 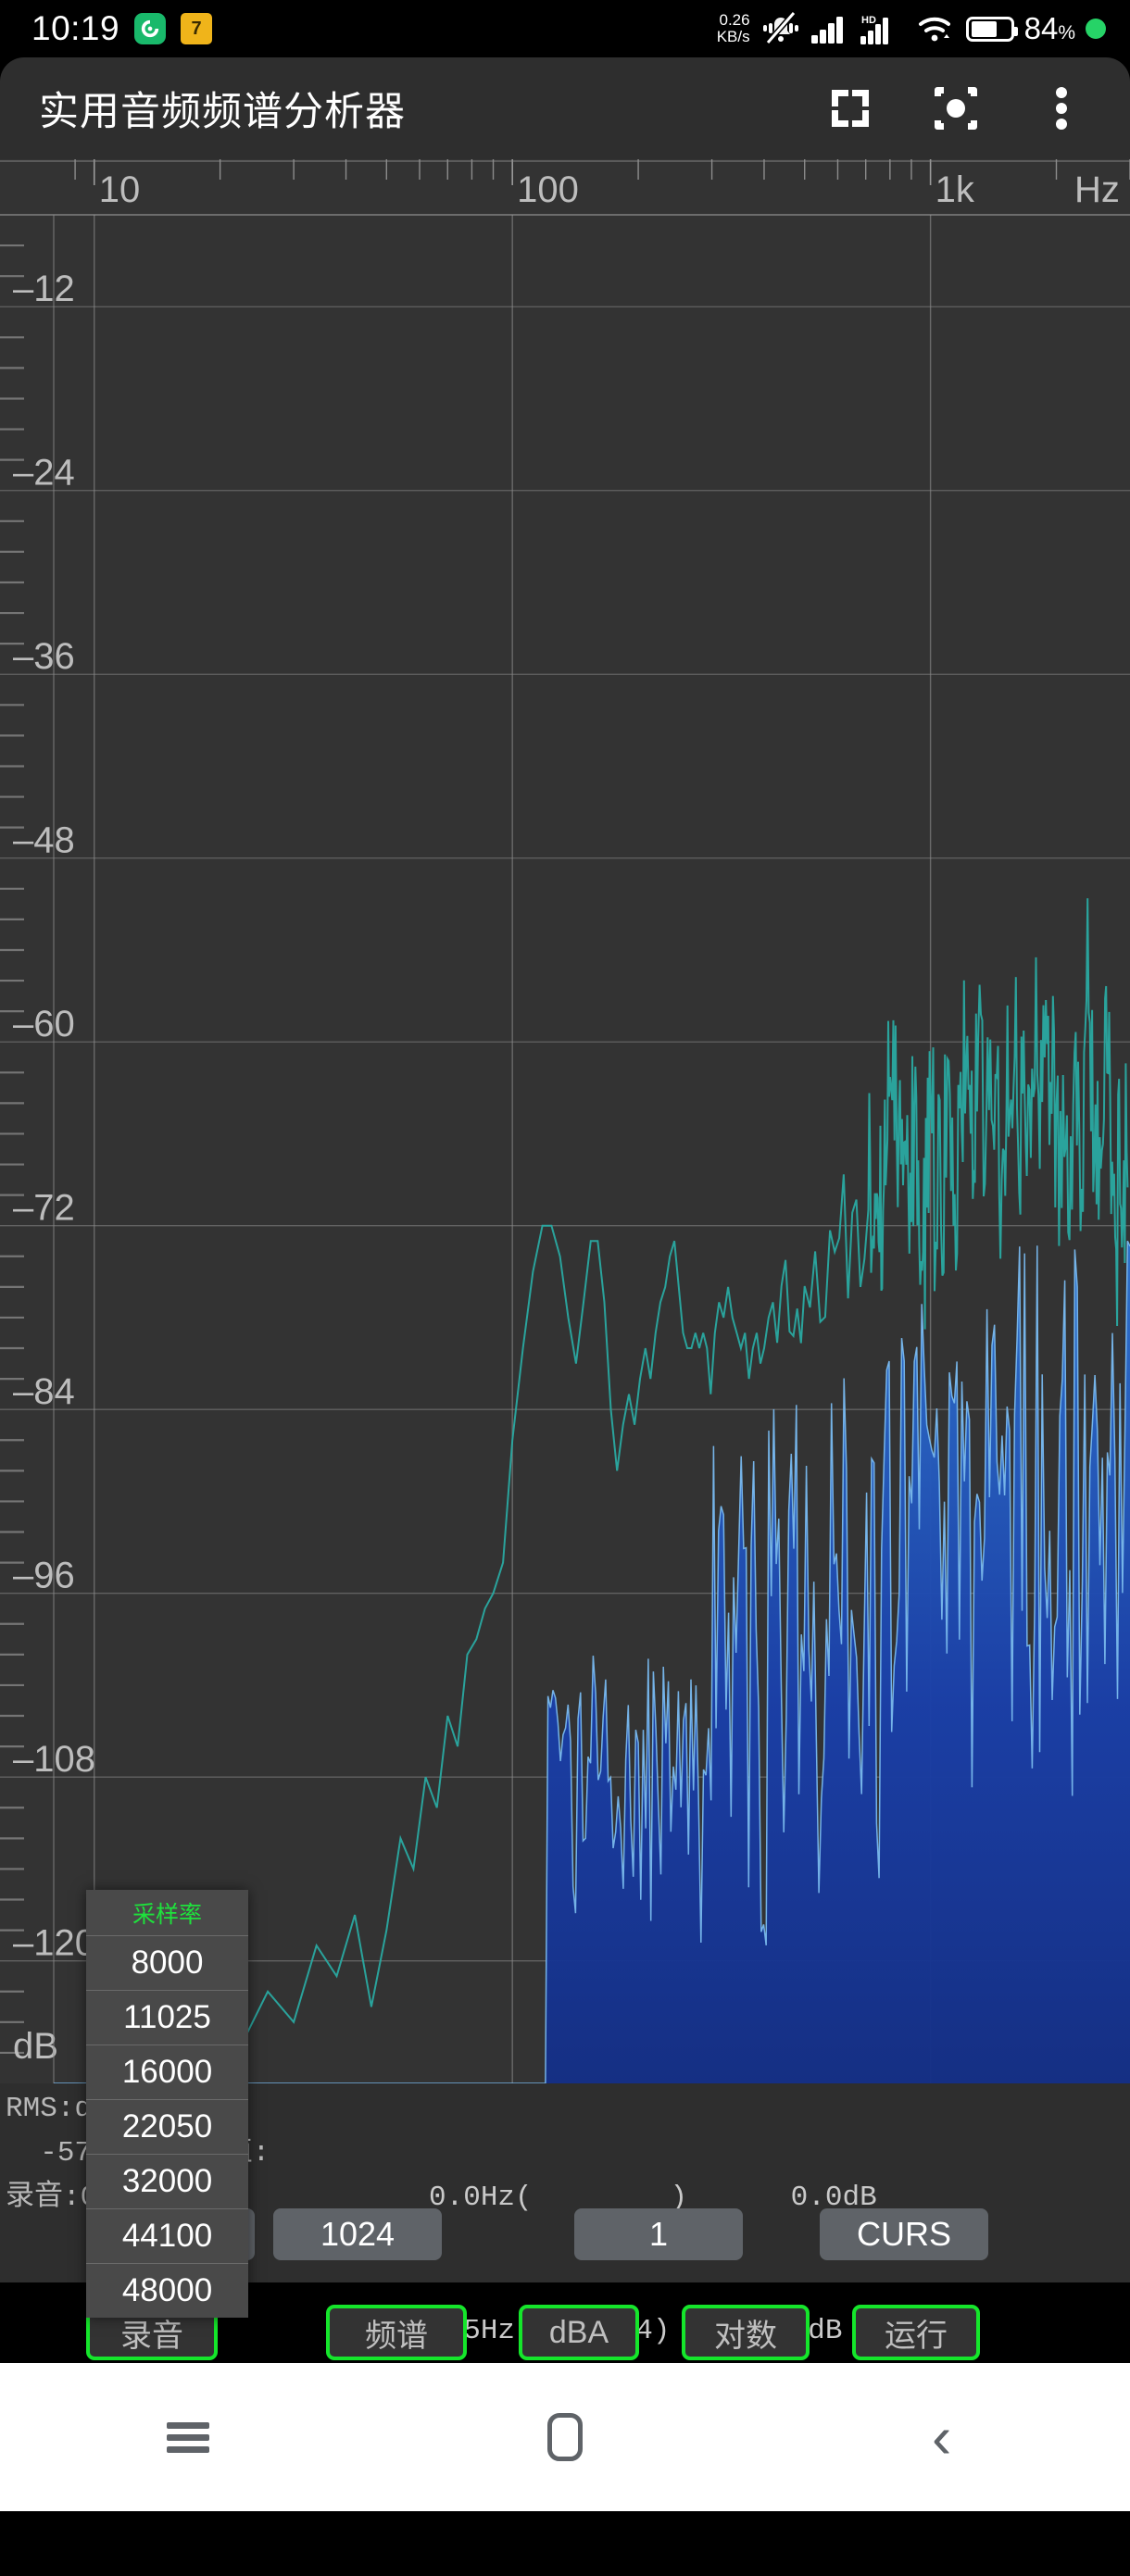 What do you see at coordinates (44, 656) in the screenshot?
I see `svg-text: –36` at bounding box center [44, 656].